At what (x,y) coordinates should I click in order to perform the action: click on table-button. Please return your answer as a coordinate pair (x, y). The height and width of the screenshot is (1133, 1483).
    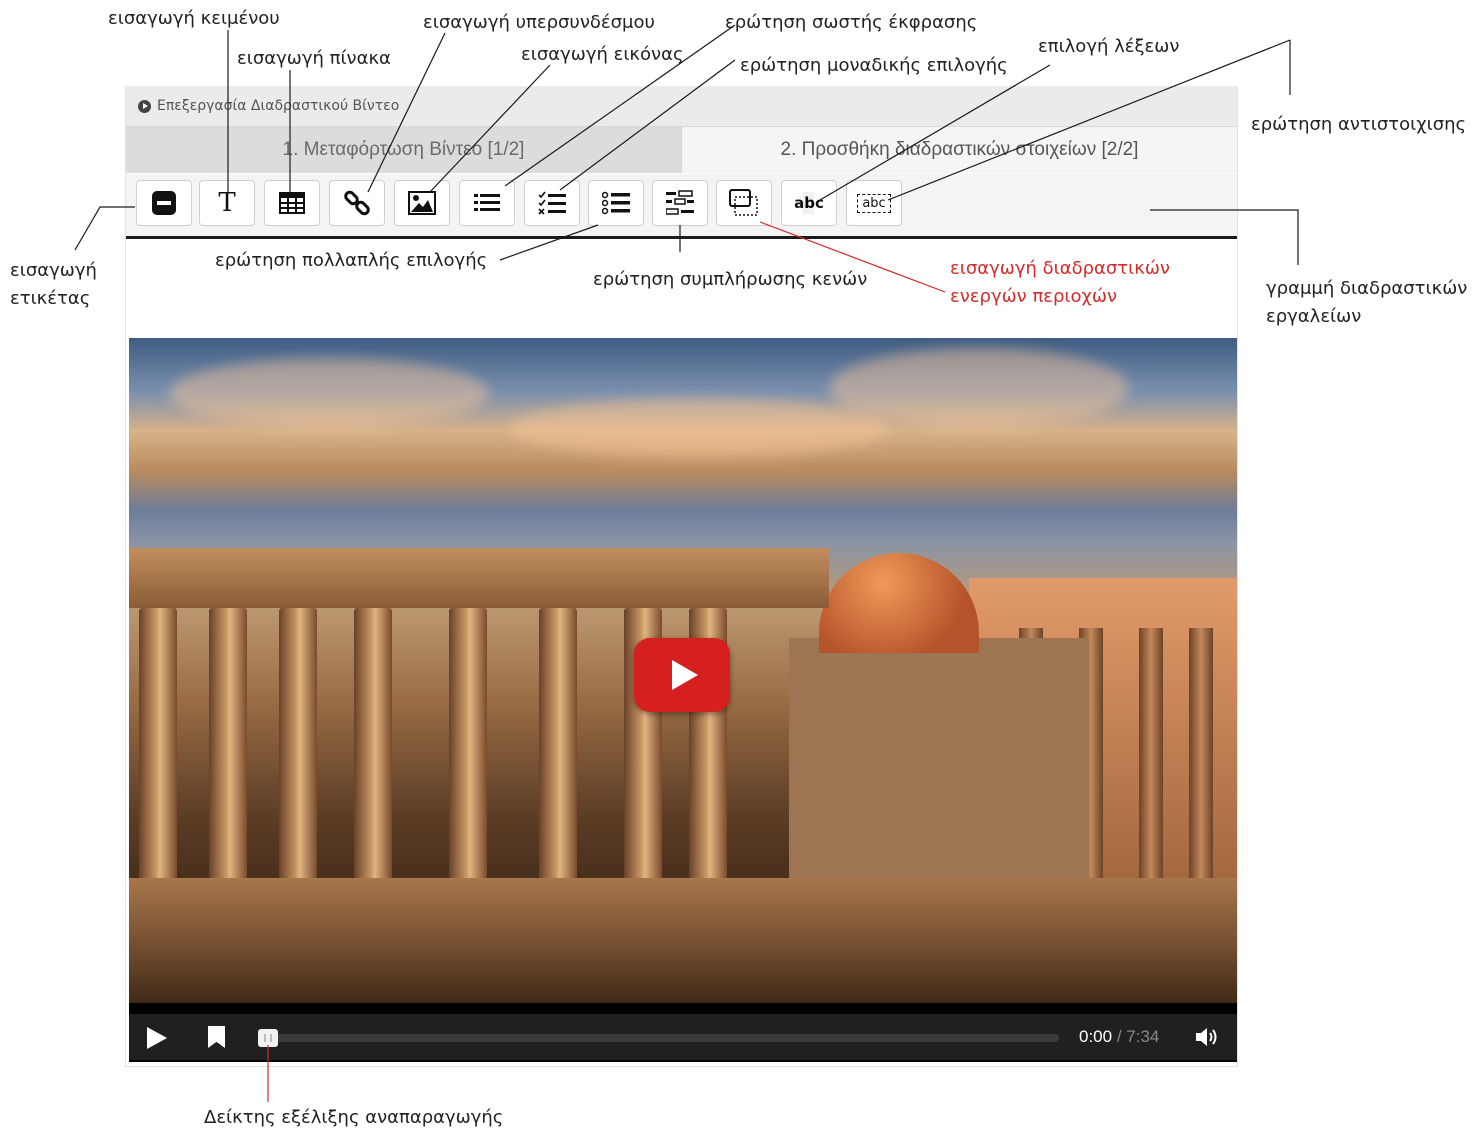
    Looking at the image, I should click on (292, 203).